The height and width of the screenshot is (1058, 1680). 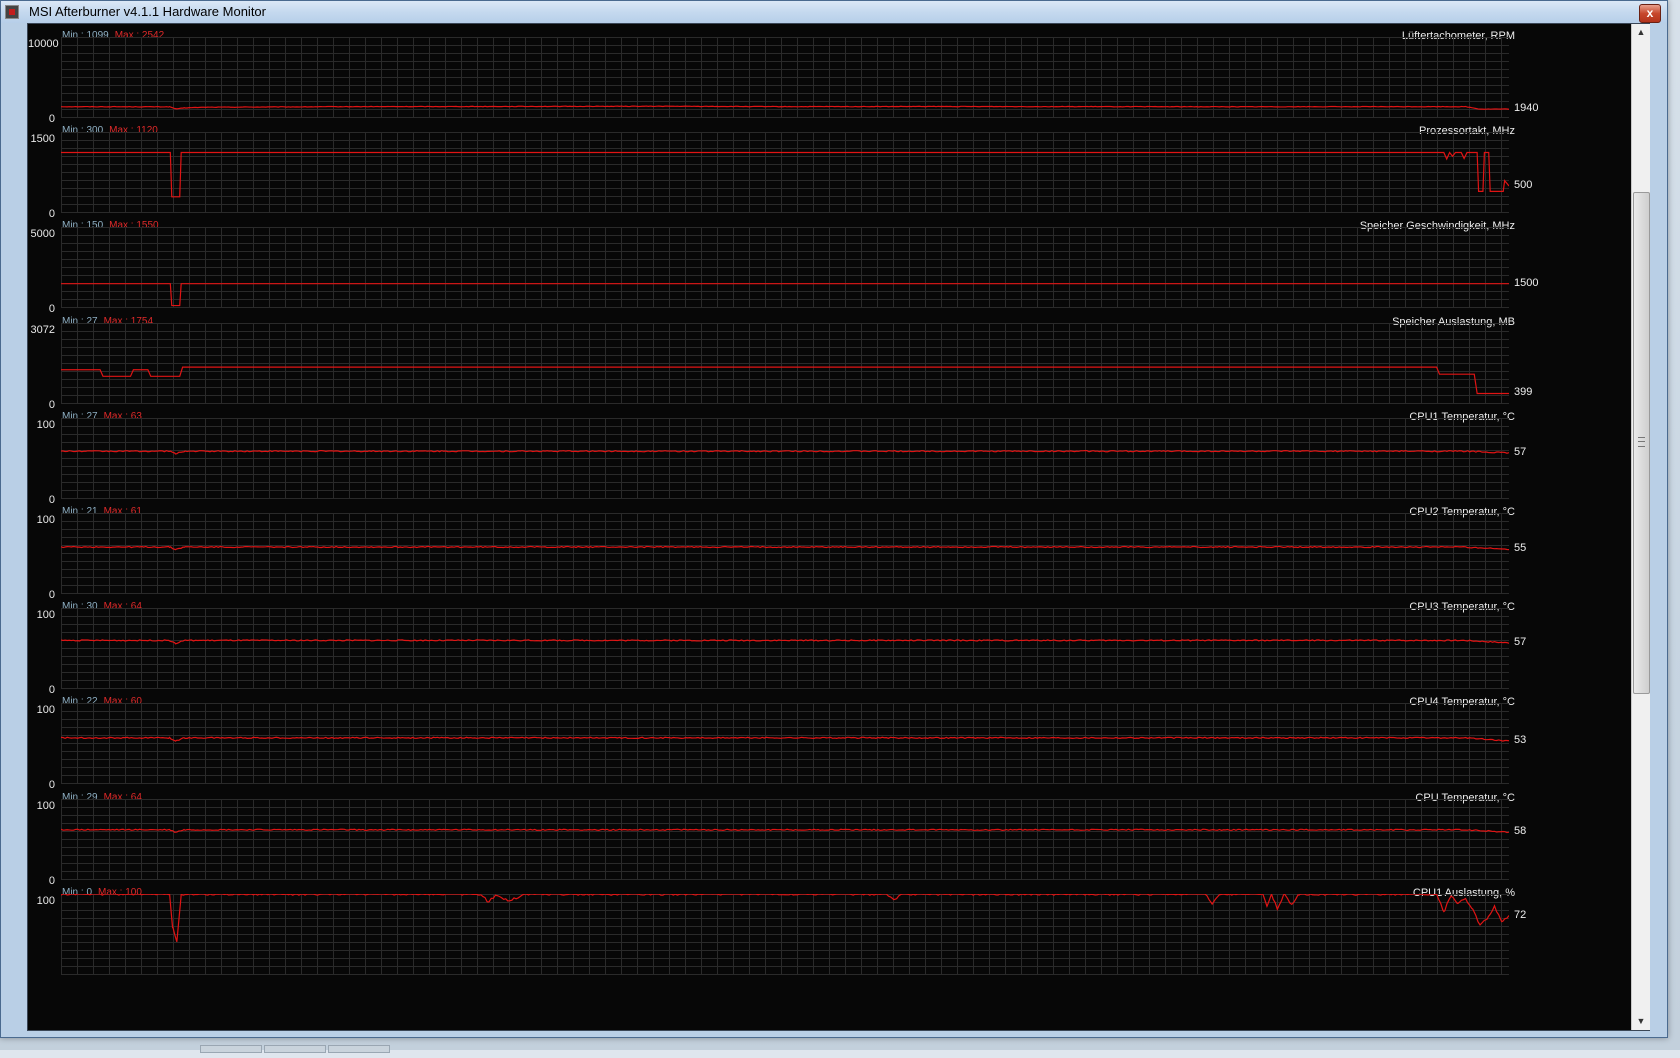 What do you see at coordinates (1641, 1021) in the screenshot?
I see `scroll-down-icon: ▼` at bounding box center [1641, 1021].